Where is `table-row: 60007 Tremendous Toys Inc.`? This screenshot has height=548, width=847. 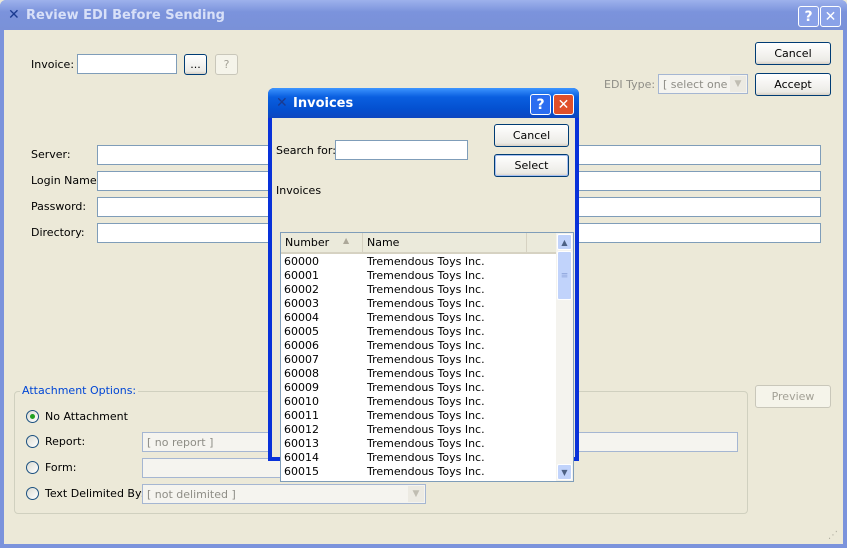
table-row: 60007 Tremendous Toys Inc. is located at coordinates (419, 360).